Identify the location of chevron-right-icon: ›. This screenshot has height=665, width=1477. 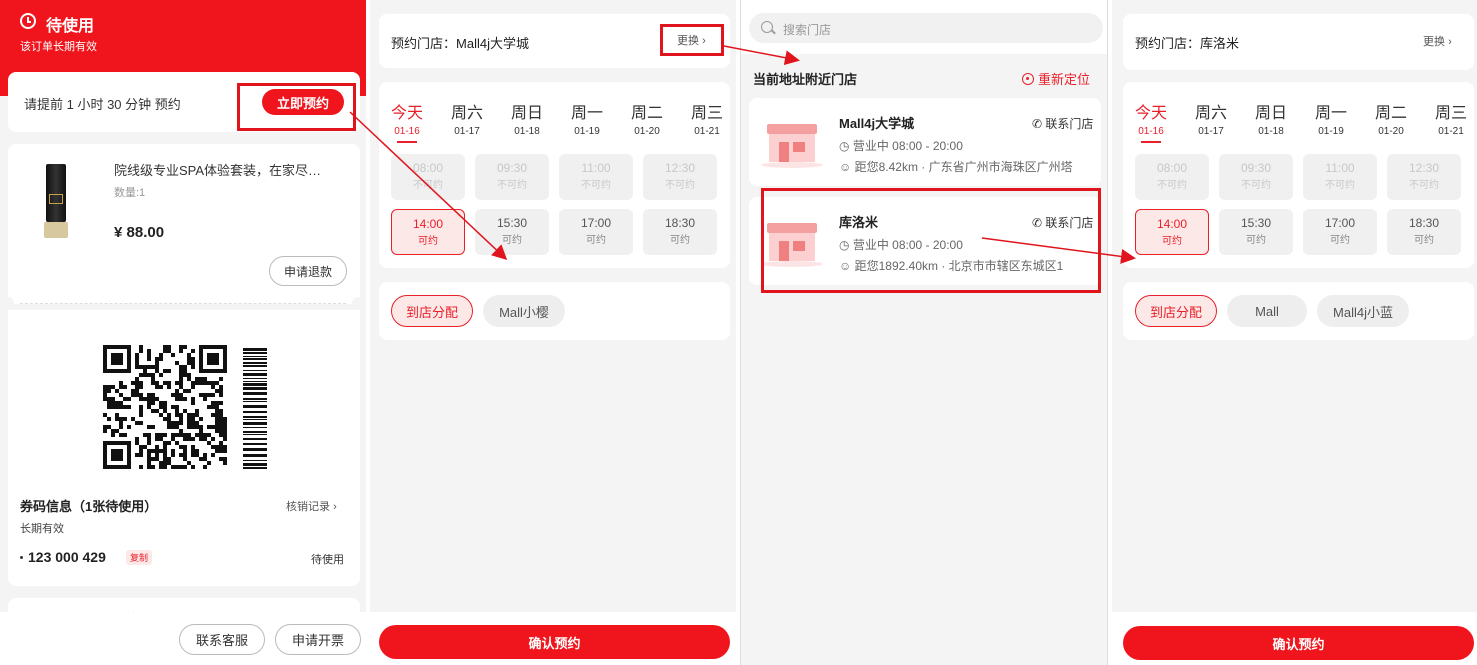
(1450, 42).